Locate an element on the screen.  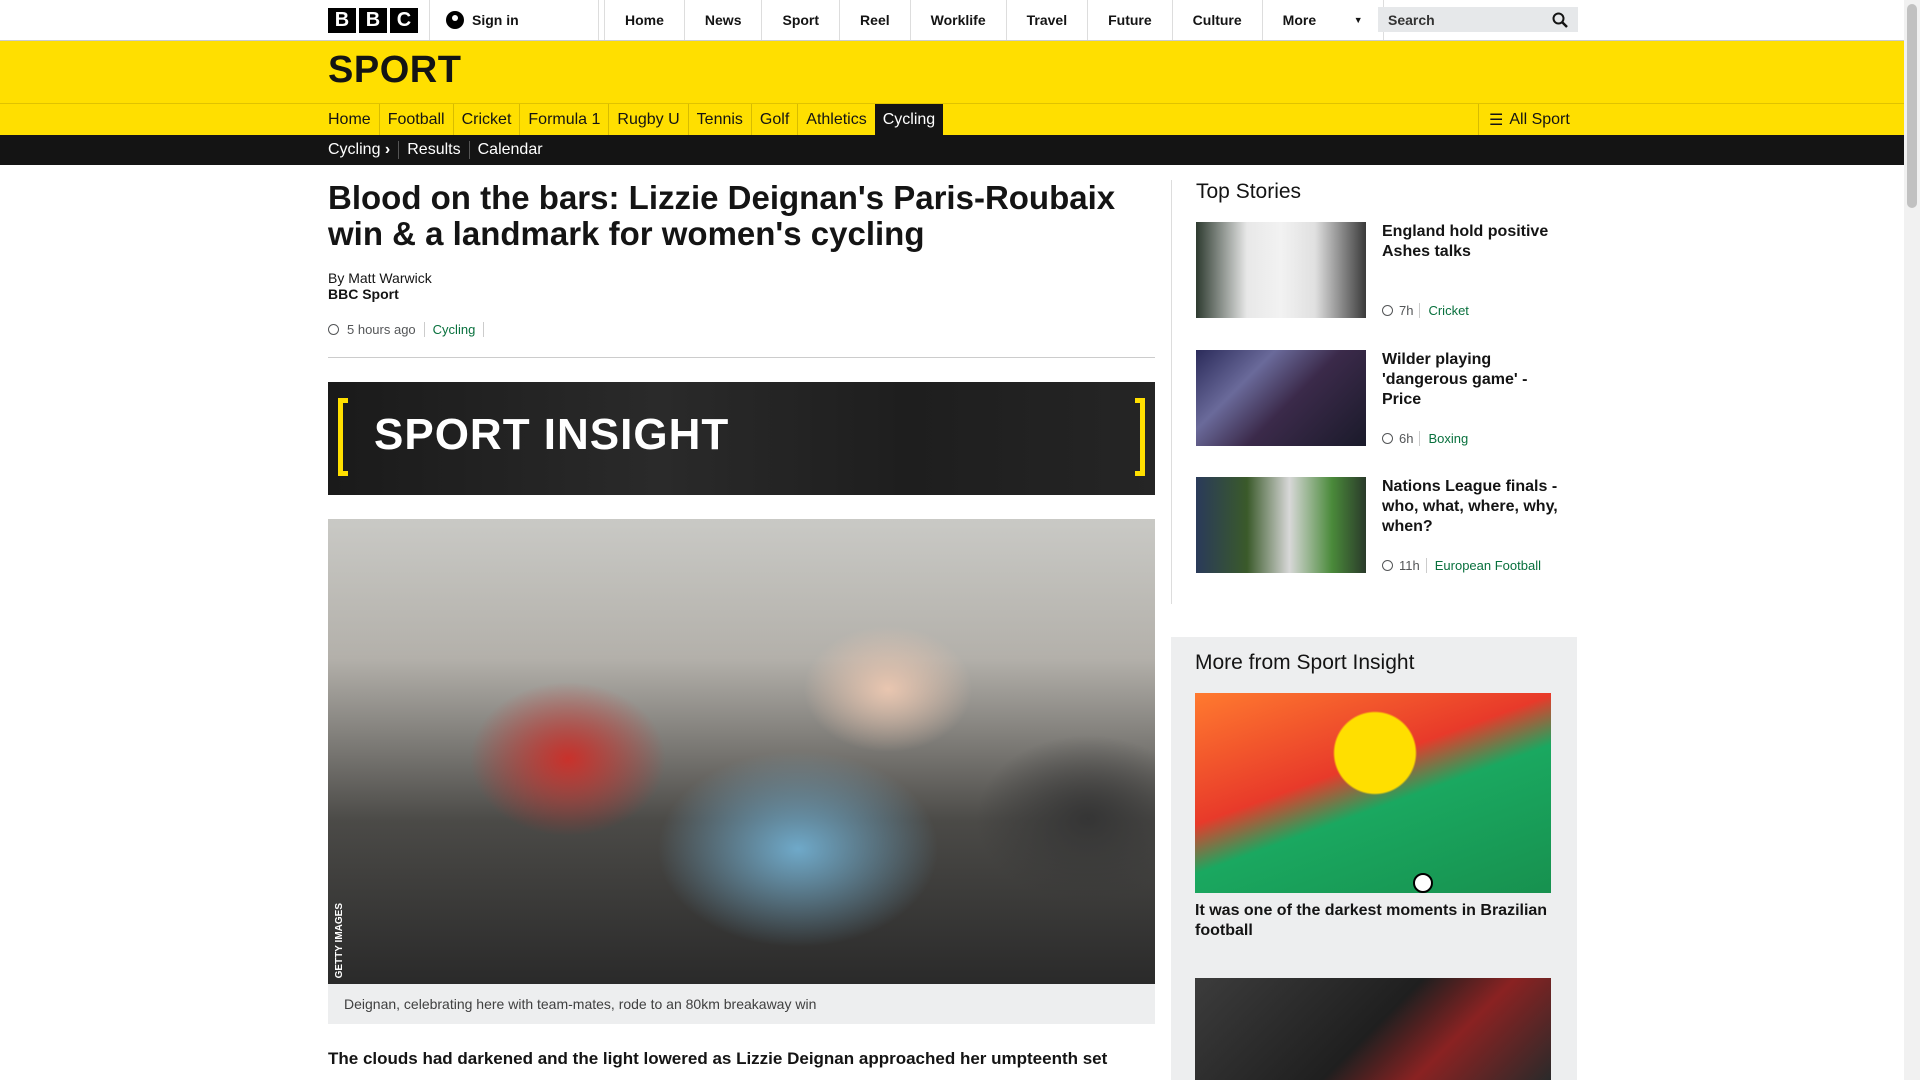
story-meta: 7h Cricket is located at coordinates (1425, 310).